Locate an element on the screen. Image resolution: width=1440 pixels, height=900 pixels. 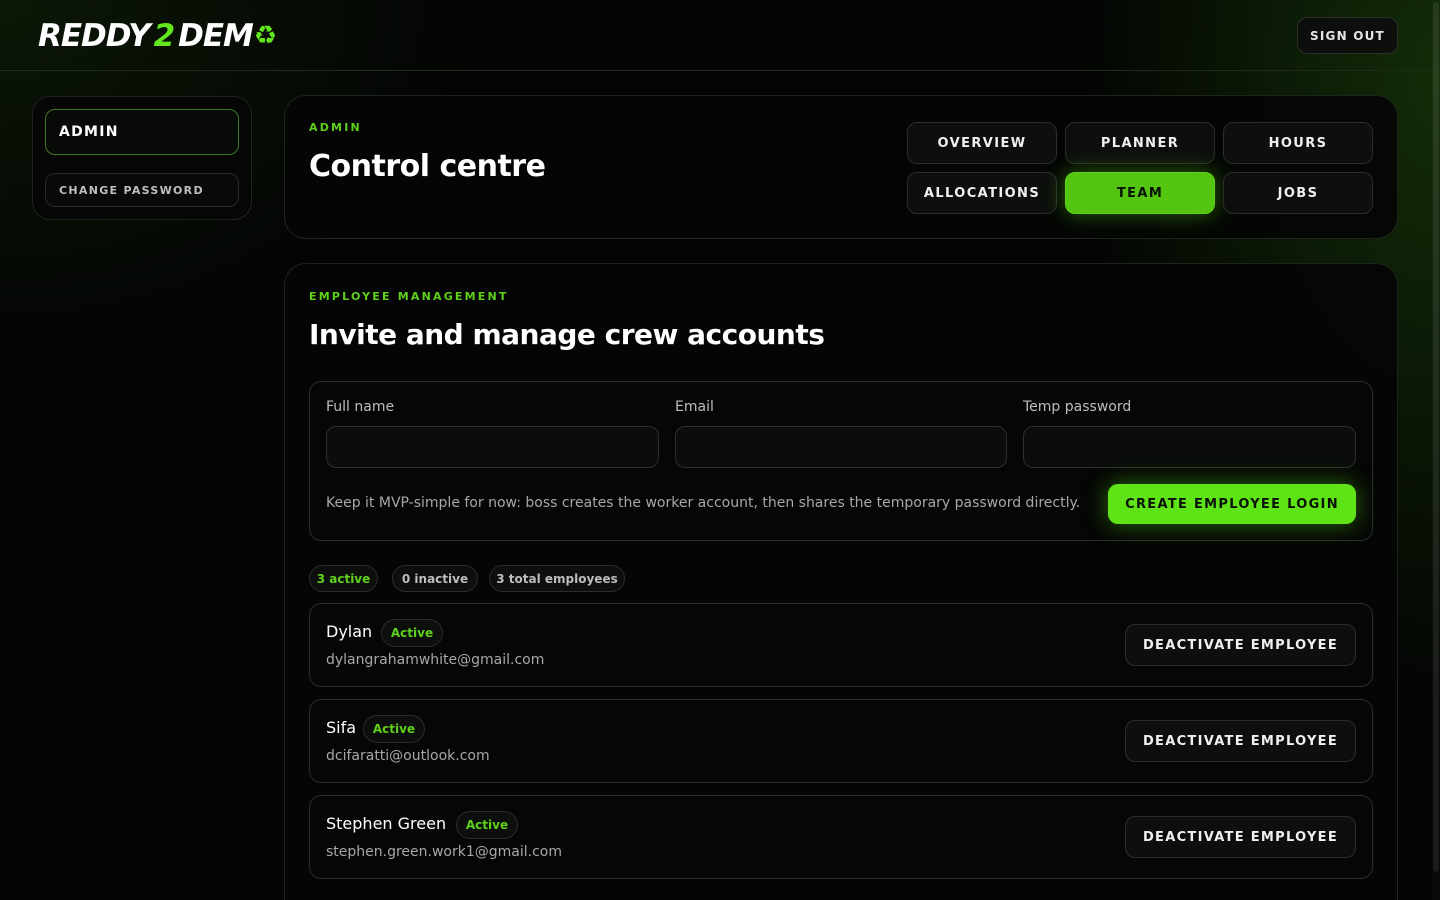
fullname-label: Full name is located at coordinates (360, 407).